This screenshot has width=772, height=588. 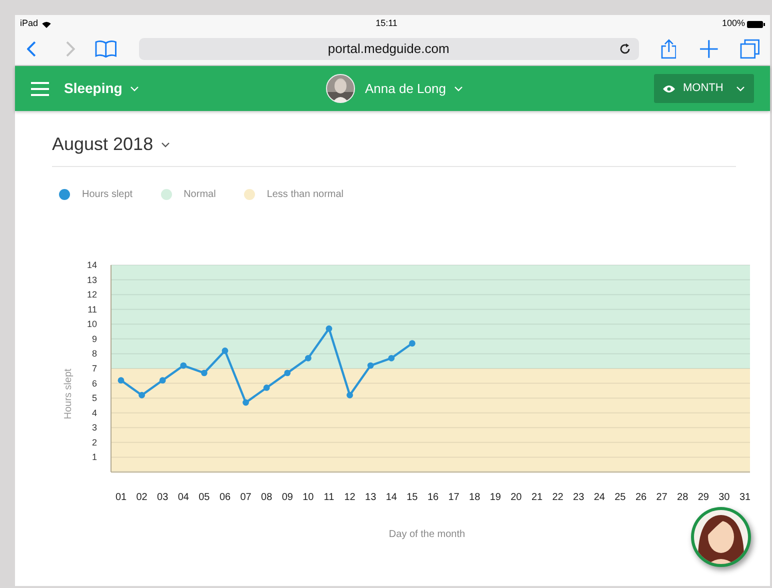 I want to click on x-tick-label: 28, so click(x=682, y=497).